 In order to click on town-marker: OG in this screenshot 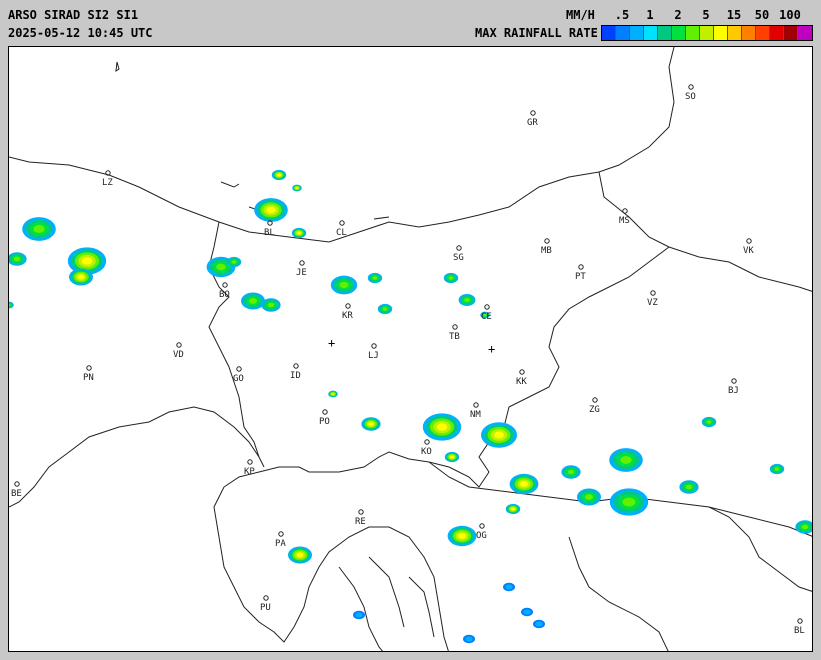, I will do `click(481, 532)`.